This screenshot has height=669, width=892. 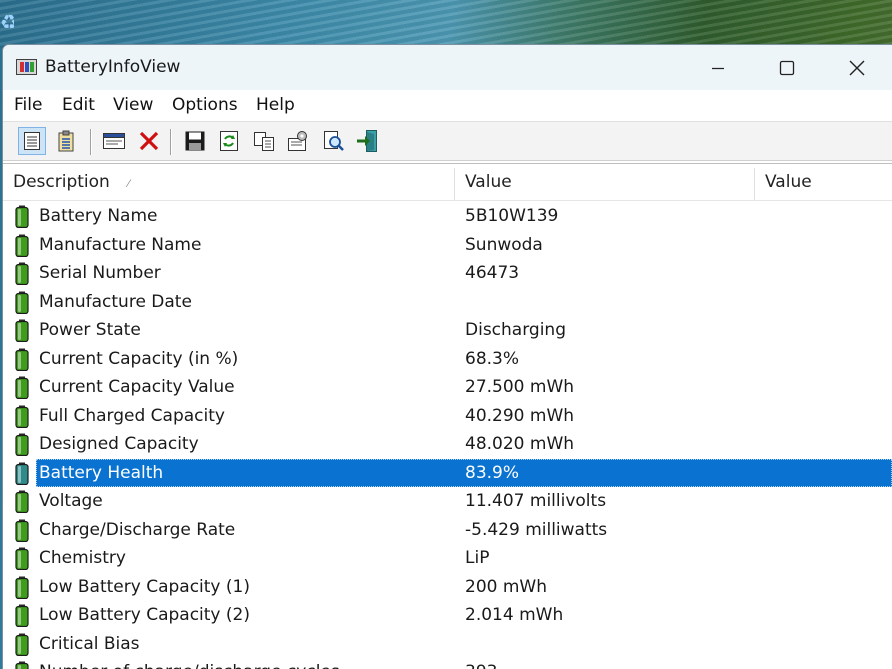 I want to click on menu-help: Help, so click(x=275, y=105).